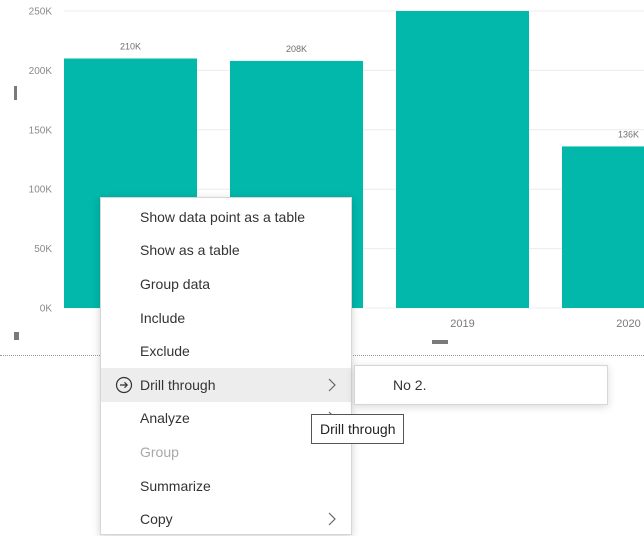 The width and height of the screenshot is (644, 536). Describe the element at coordinates (175, 283) in the screenshot. I see `menu-item-label: Group data` at that location.